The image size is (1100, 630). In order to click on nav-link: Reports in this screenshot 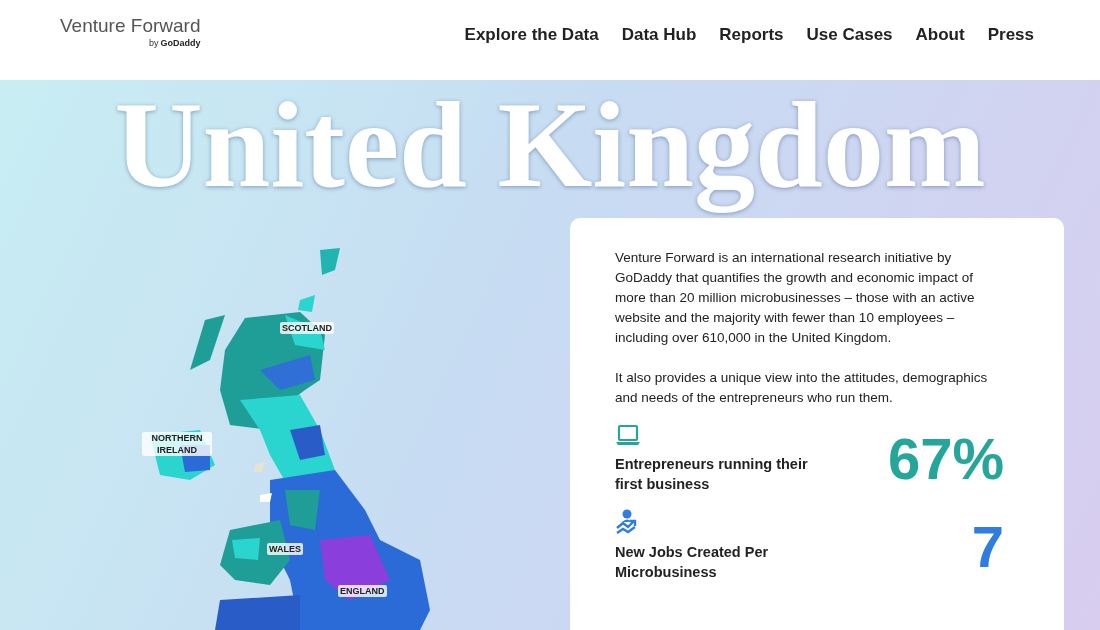, I will do `click(751, 35)`.